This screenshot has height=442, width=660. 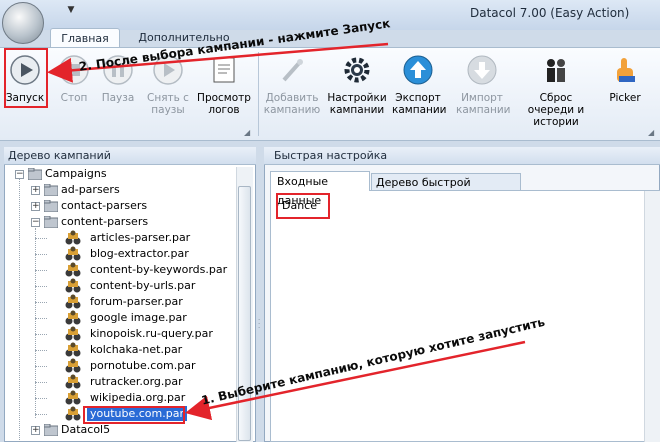 What do you see at coordinates (355, 380) in the screenshot?
I see `arrow-to-selected-campaign` at bounding box center [355, 380].